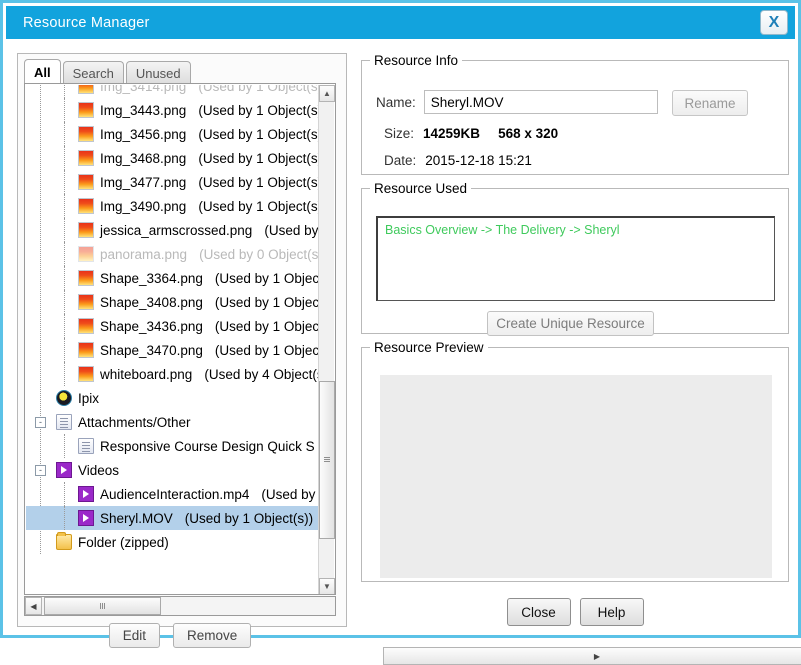 This screenshot has height=665, width=801. What do you see at coordinates (429, 347) in the screenshot?
I see `resource-preview-legend: Resource Preview` at bounding box center [429, 347].